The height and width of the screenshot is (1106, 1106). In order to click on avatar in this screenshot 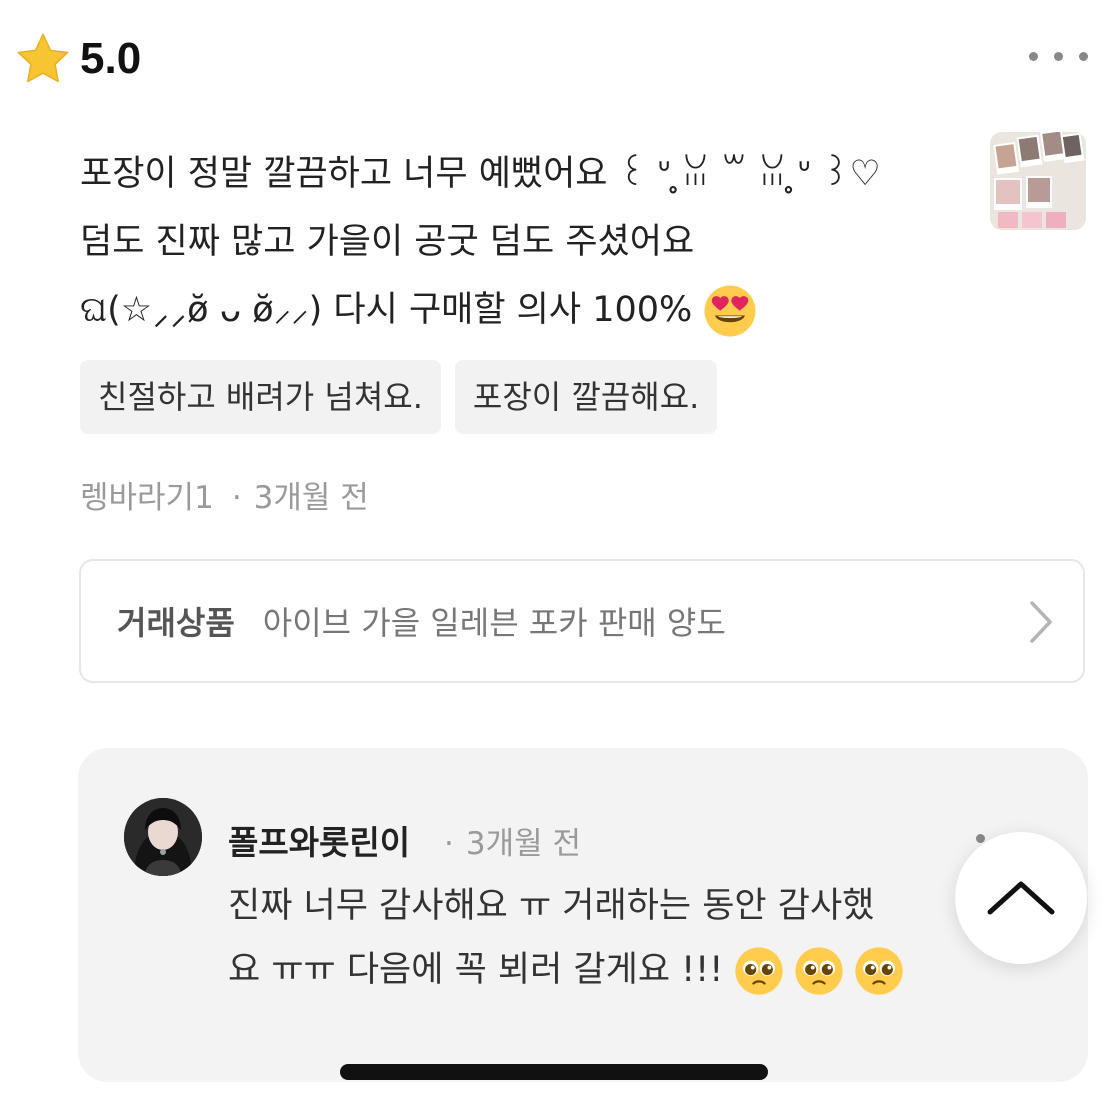, I will do `click(163, 837)`.